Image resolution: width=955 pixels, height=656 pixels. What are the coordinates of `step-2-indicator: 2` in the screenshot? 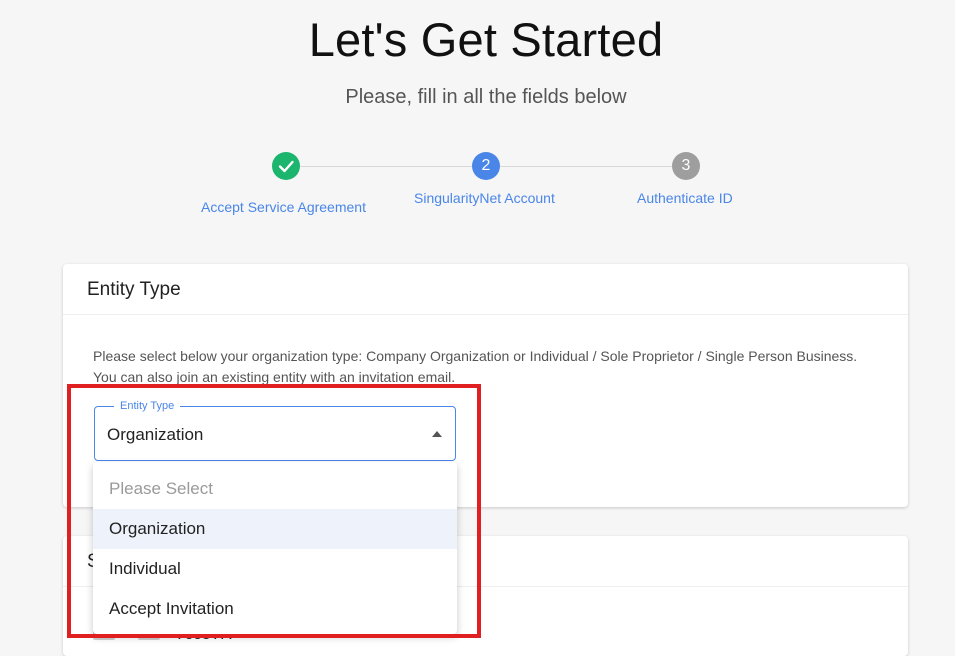 It's located at (486, 166).